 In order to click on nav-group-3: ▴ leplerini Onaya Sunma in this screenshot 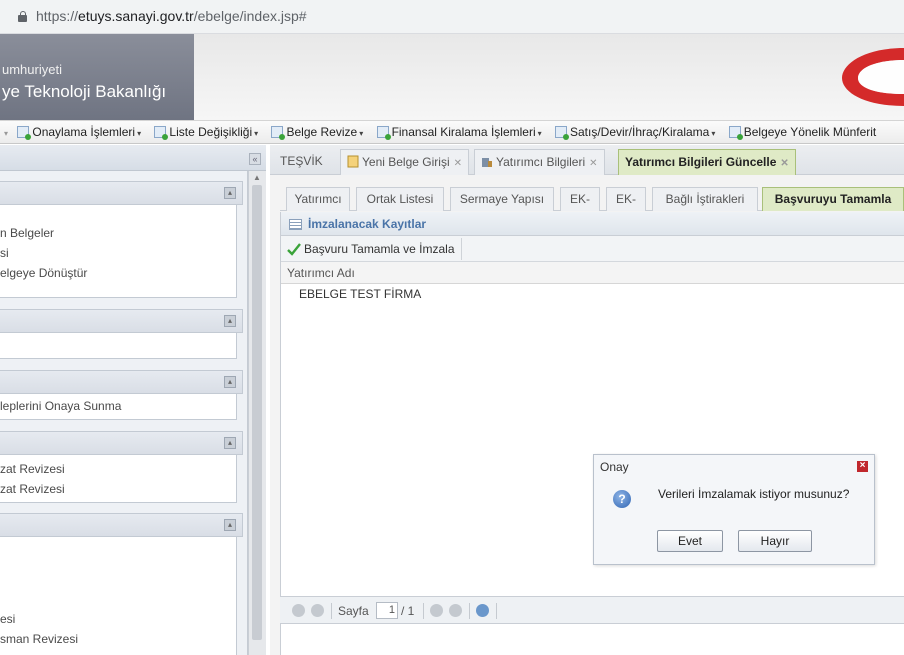, I will do `click(121, 395)`.